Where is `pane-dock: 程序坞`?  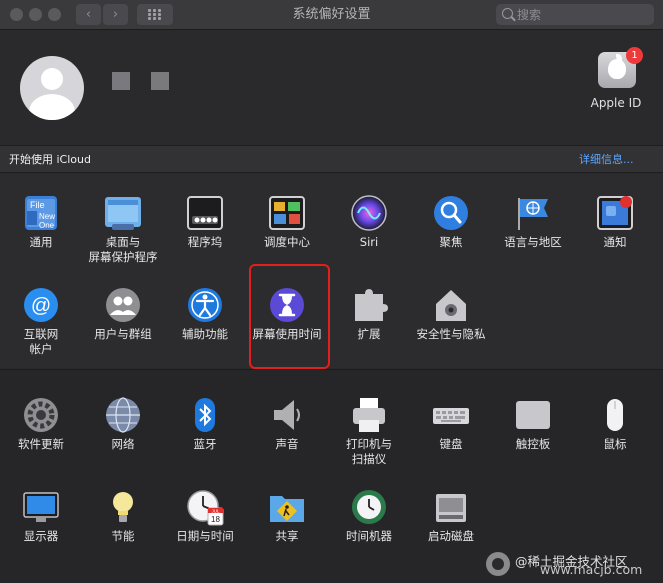 pane-dock: 程序坞 is located at coordinates (205, 222).